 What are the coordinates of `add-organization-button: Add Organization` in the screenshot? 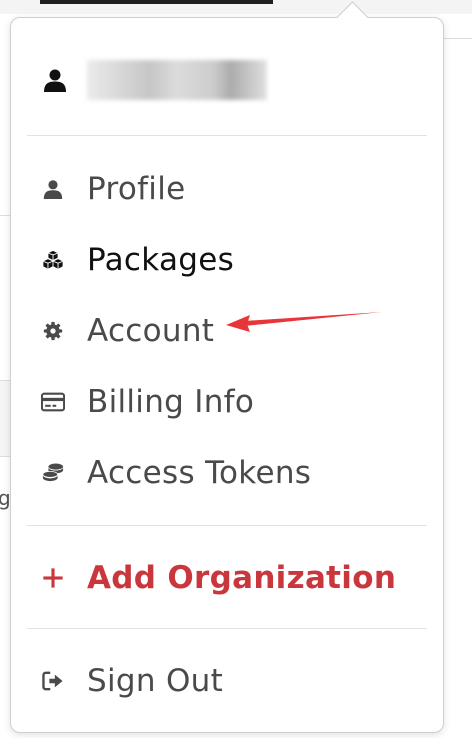 It's located at (218, 578).